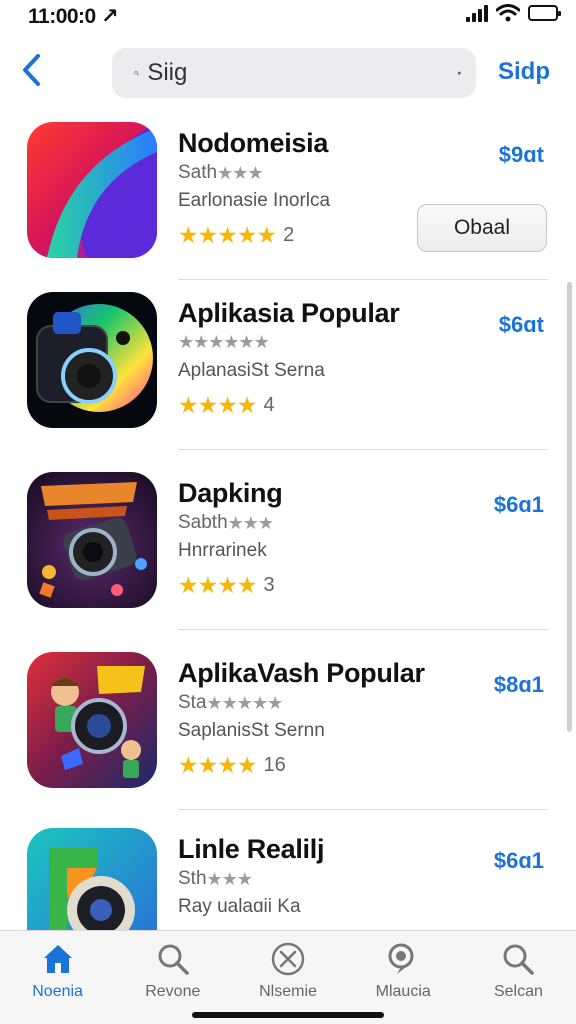 This screenshot has width=576, height=1024. What do you see at coordinates (518, 977) in the screenshot?
I see `tab-selcan: Selcan` at bounding box center [518, 977].